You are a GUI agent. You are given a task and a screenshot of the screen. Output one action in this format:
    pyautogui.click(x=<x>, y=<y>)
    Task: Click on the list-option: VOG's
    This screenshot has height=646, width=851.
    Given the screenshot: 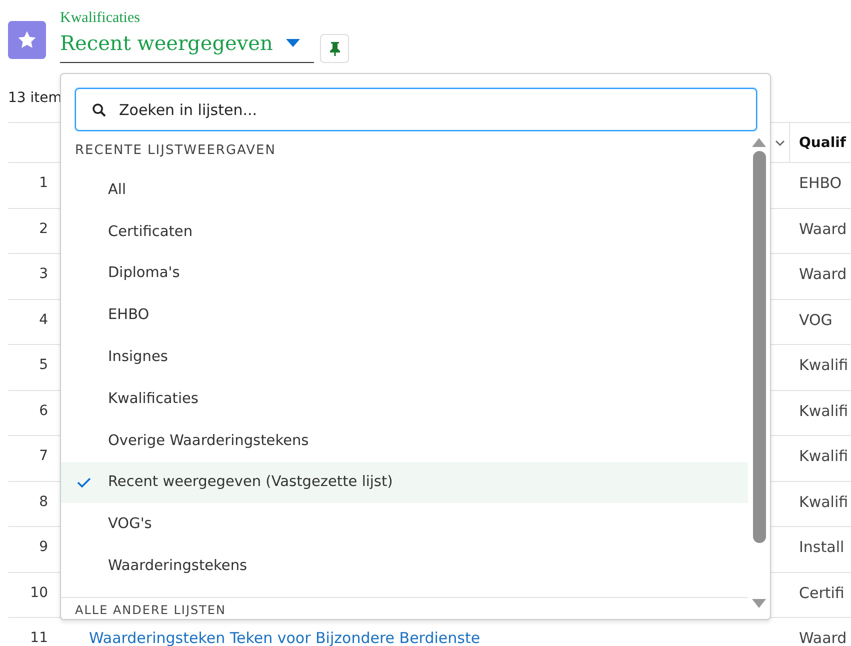 What is the action you would take?
    pyautogui.click(x=404, y=524)
    